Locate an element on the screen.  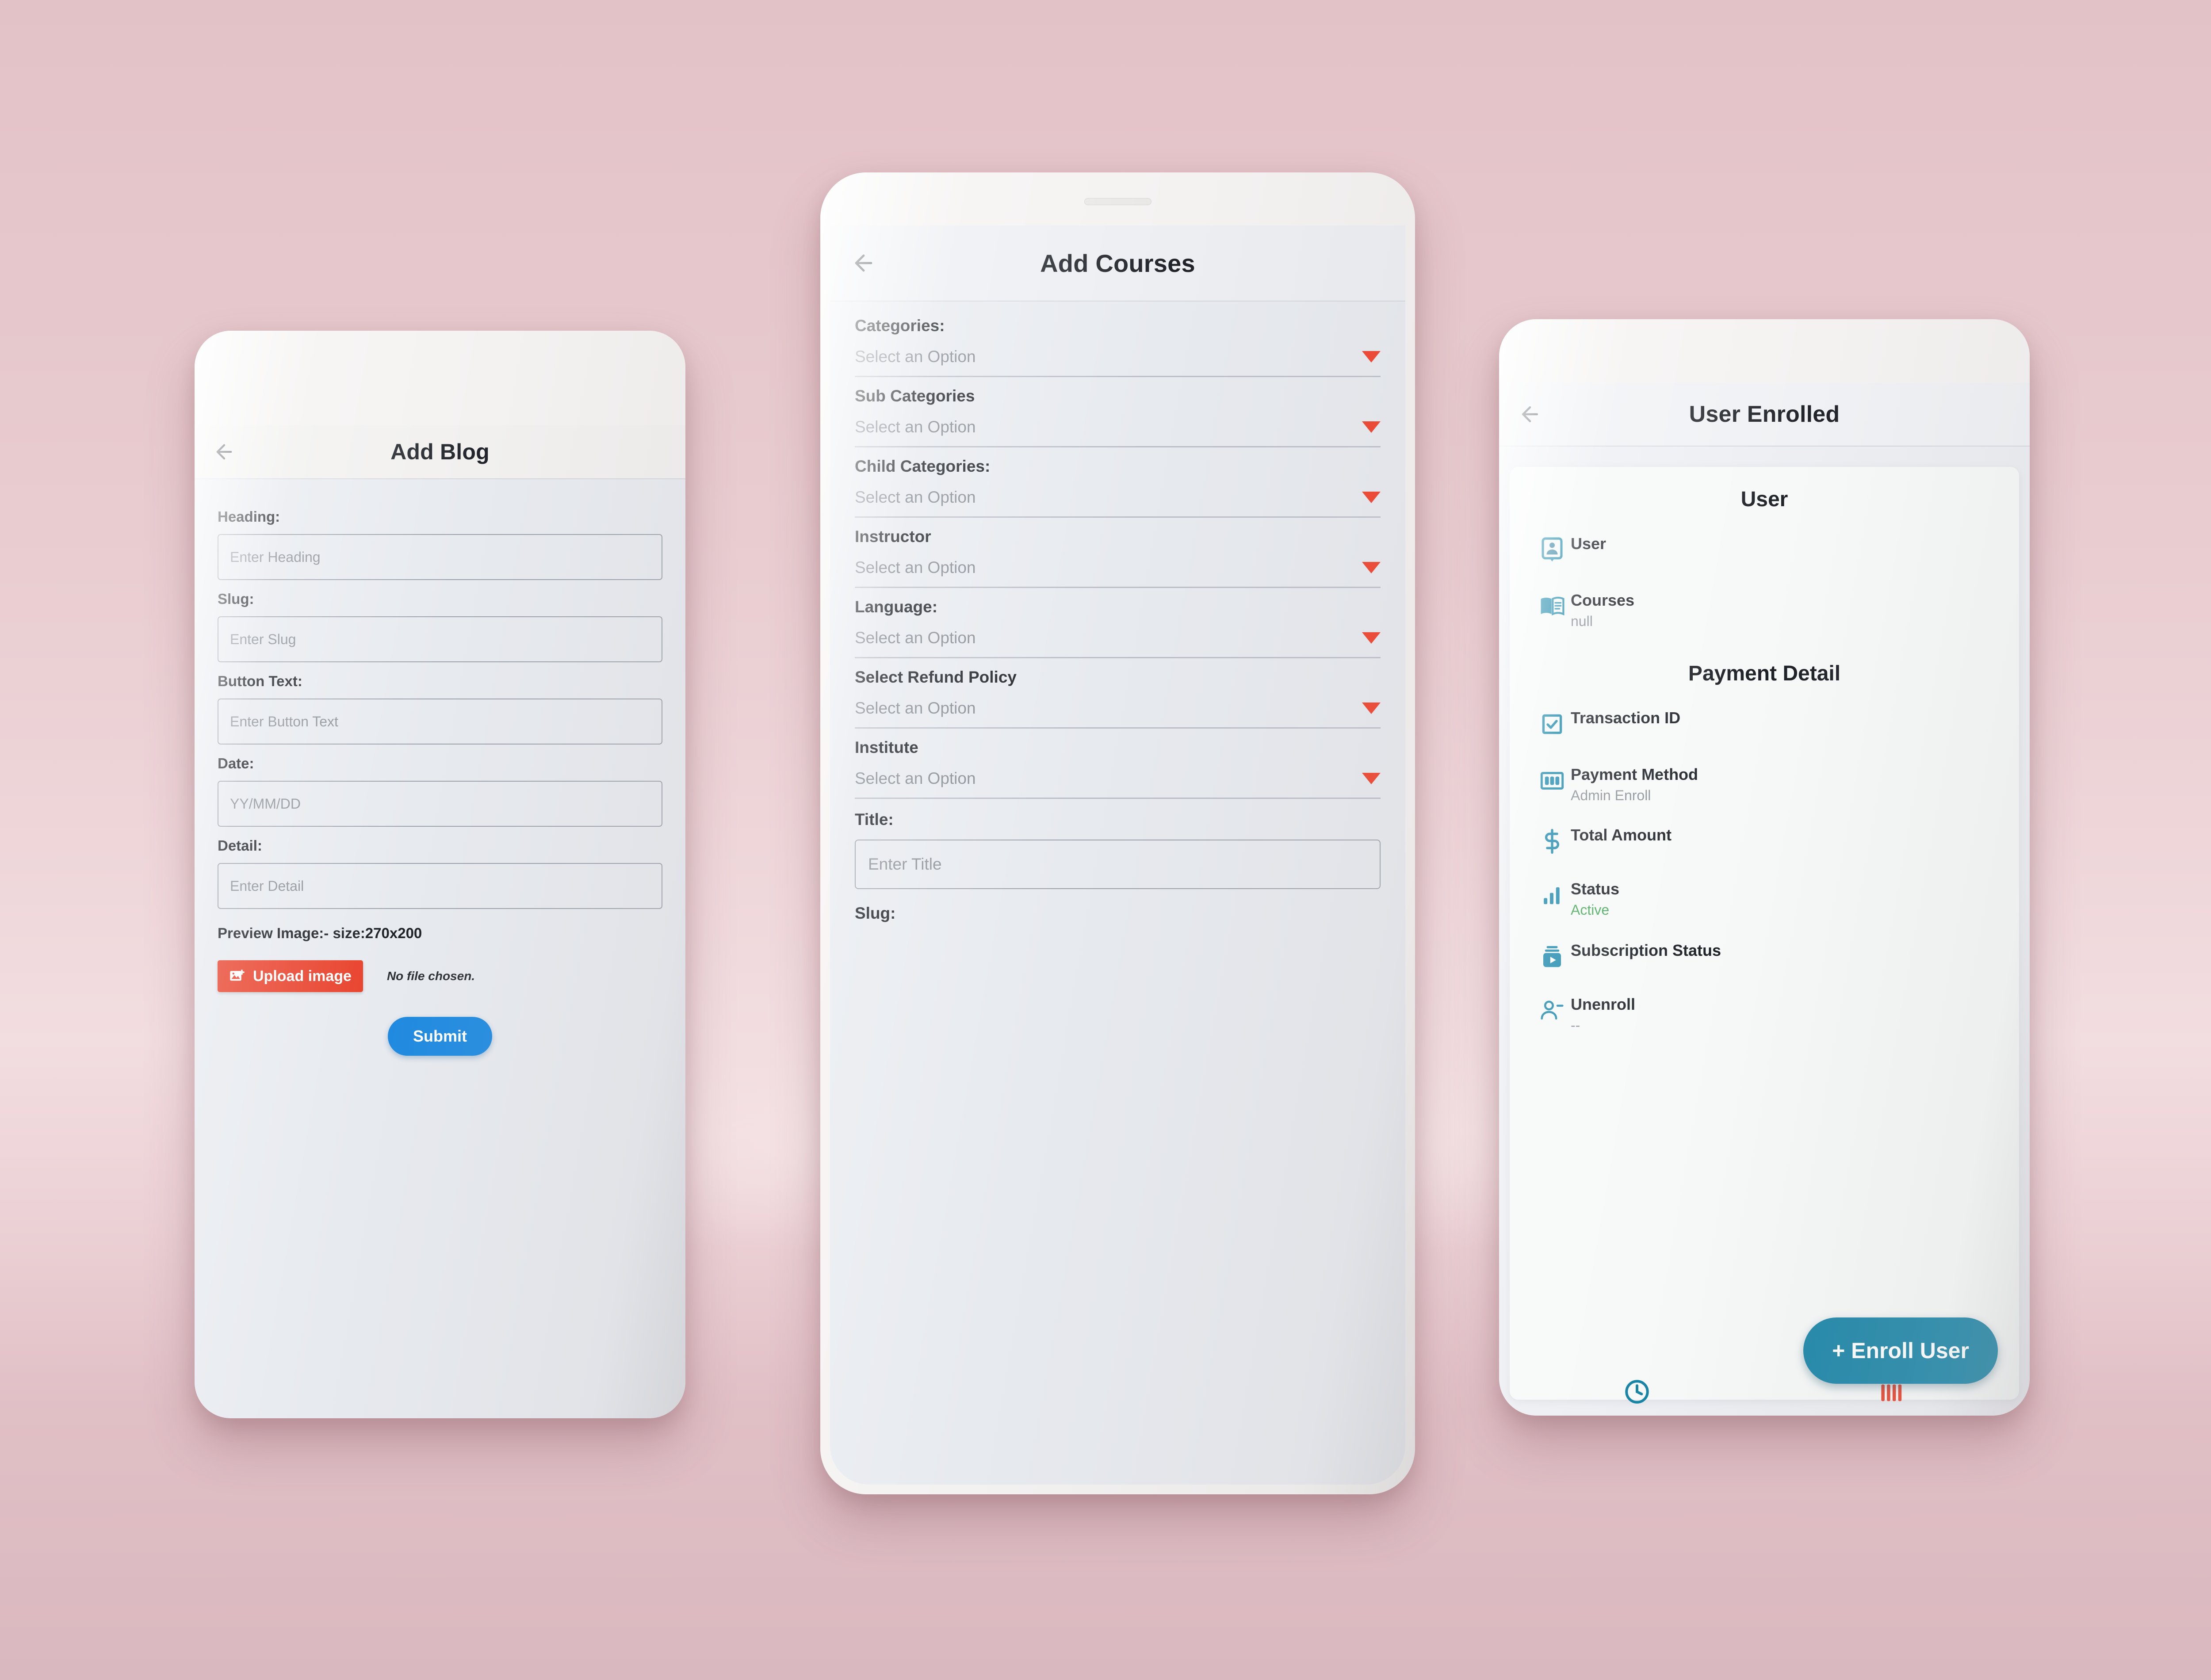
field-heading: Heading: Enter Heading is located at coordinates (440, 529).